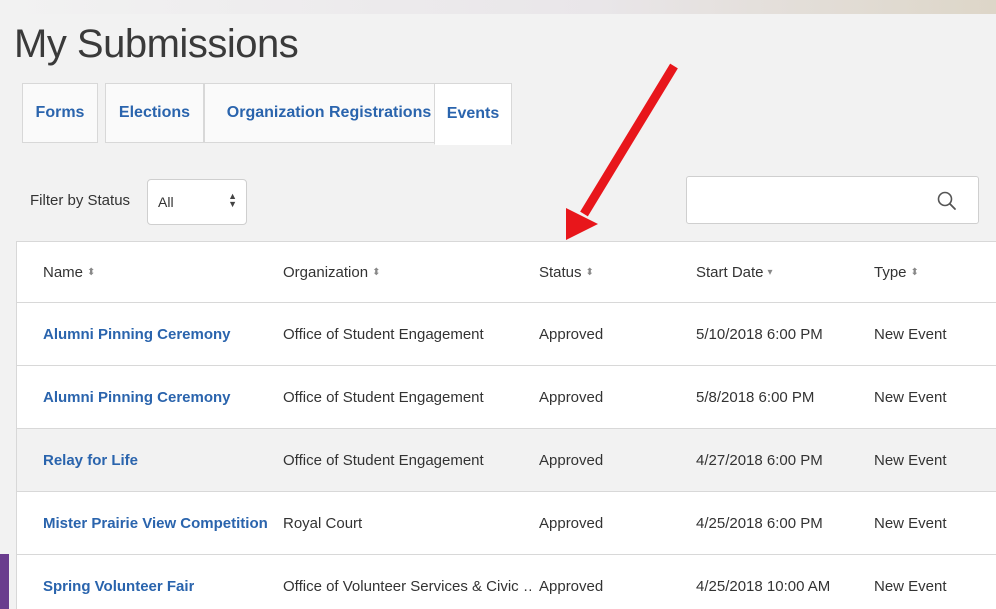  Describe the element at coordinates (80, 200) in the screenshot. I see `filter-by-status-label: Filter by Status` at that location.